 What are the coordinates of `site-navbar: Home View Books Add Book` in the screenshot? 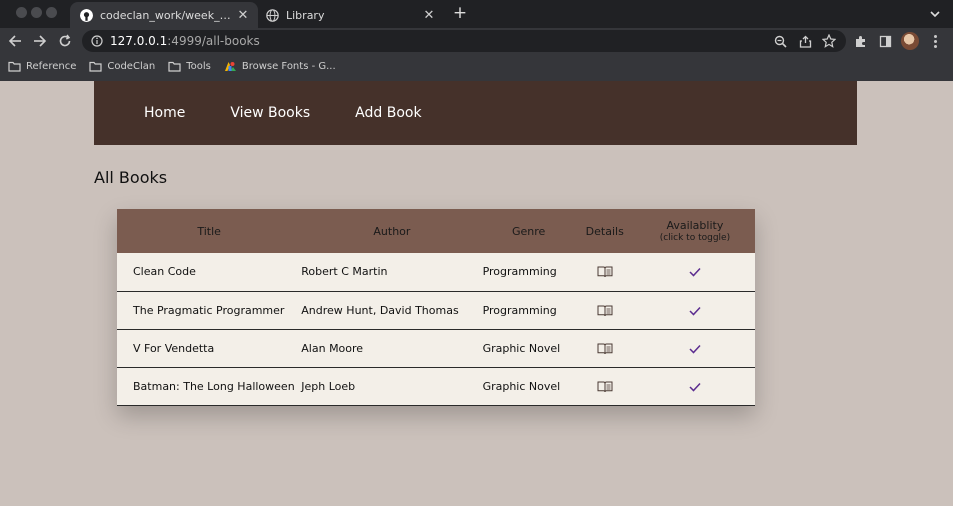 It's located at (475, 113).